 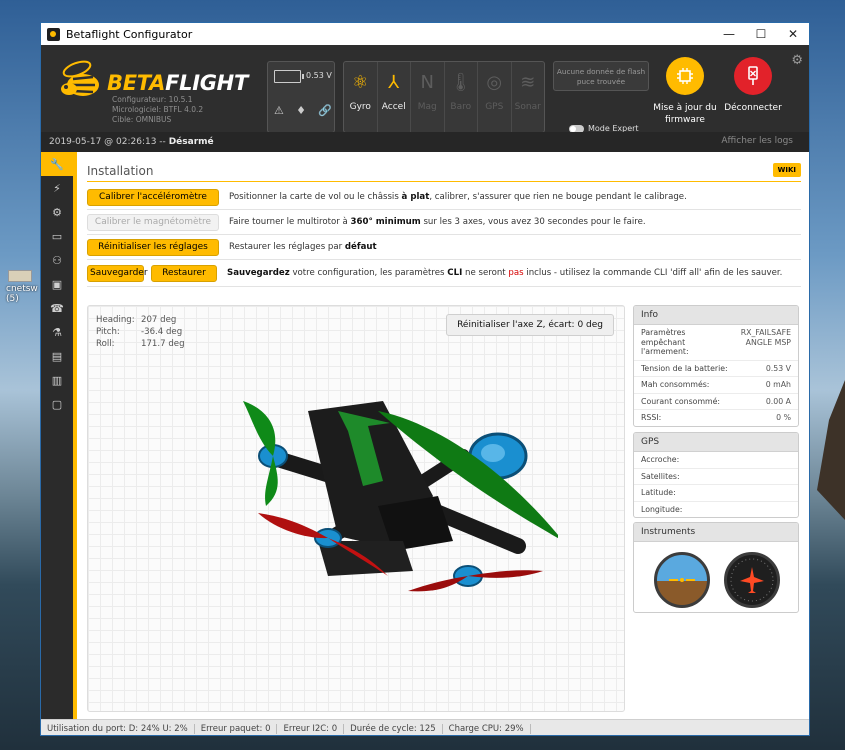 What do you see at coordinates (716, 402) in the screenshot?
I see `info-row: Courant consommé: 0.00 A` at bounding box center [716, 402].